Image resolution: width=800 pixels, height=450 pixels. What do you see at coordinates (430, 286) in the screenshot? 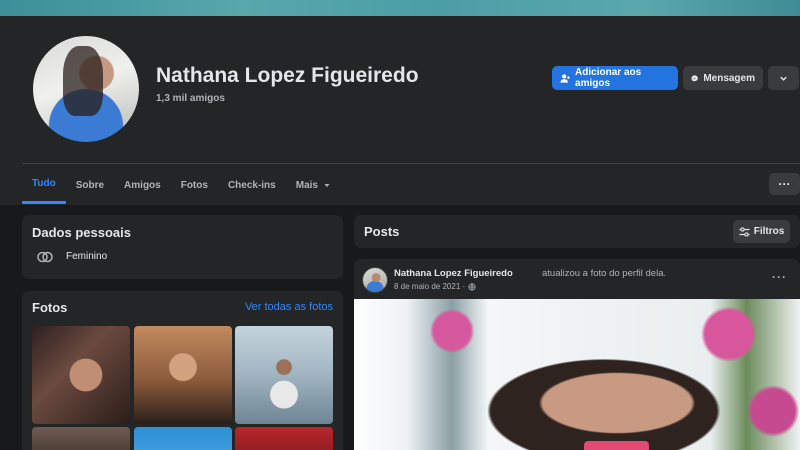
I see `post-date-text: 8 de maio de 2021 ·` at bounding box center [430, 286].